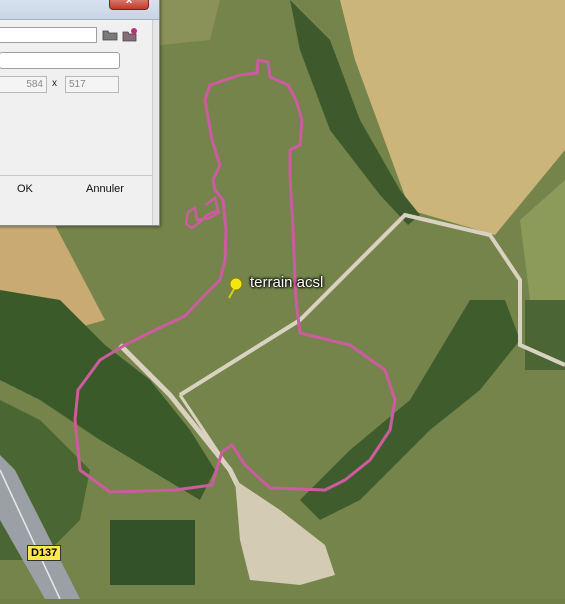  Describe the element at coordinates (25, 189) in the screenshot. I see `ok-button: OK` at that location.